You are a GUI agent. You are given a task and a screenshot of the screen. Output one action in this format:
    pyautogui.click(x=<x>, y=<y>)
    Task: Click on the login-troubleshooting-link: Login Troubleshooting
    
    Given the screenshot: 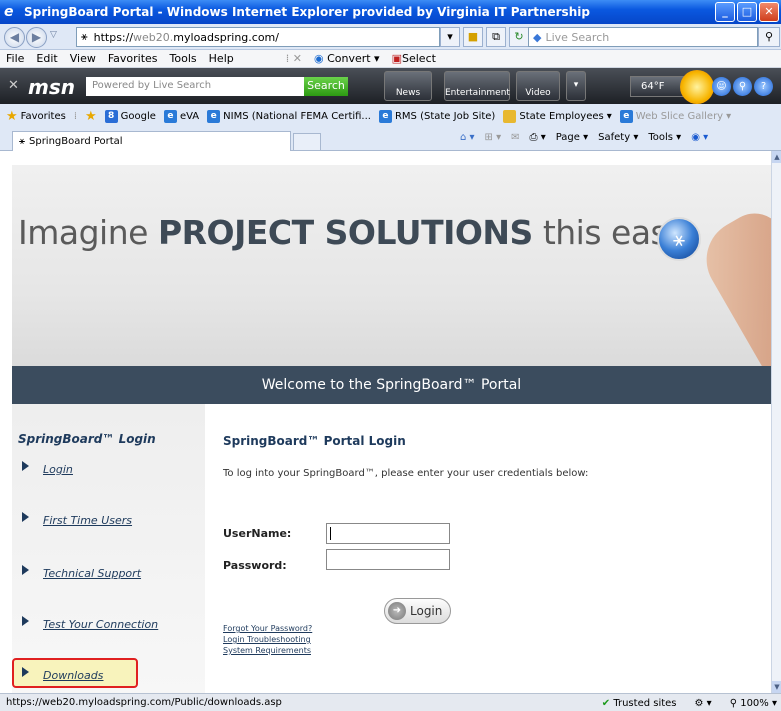 What is the action you would take?
    pyautogui.click(x=267, y=639)
    